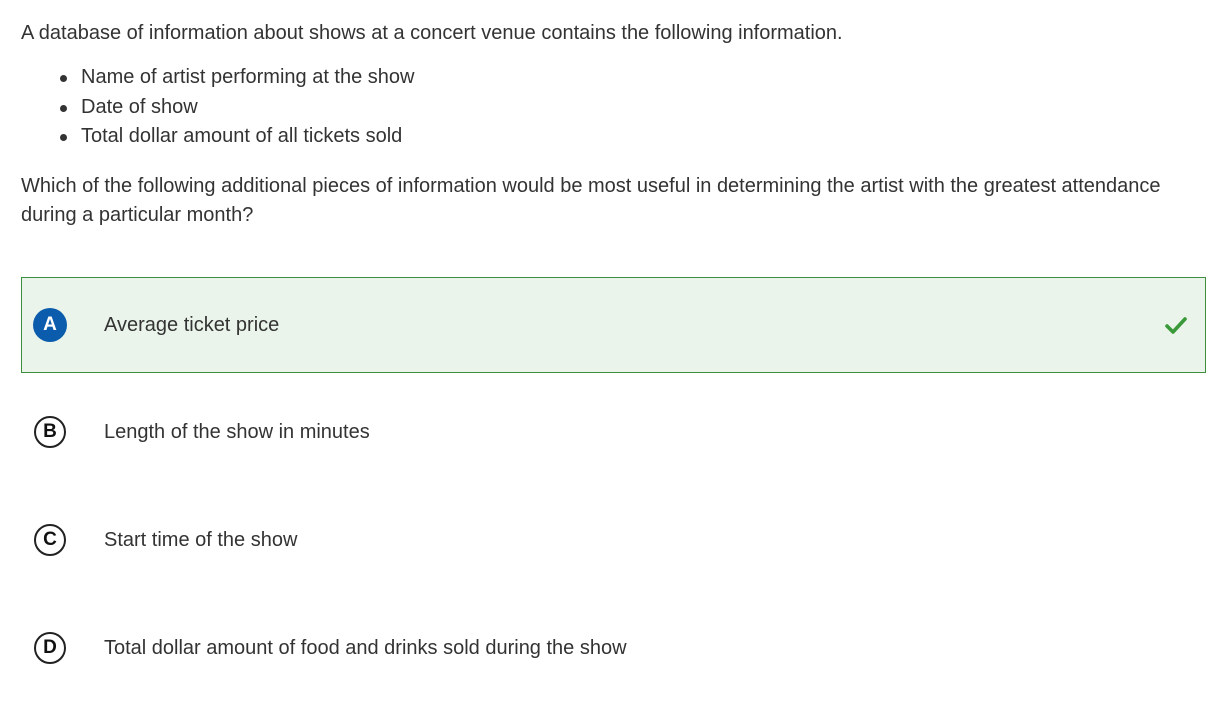  Describe the element at coordinates (201, 540) in the screenshot. I see `choice-text-c: Start time of the show` at that location.